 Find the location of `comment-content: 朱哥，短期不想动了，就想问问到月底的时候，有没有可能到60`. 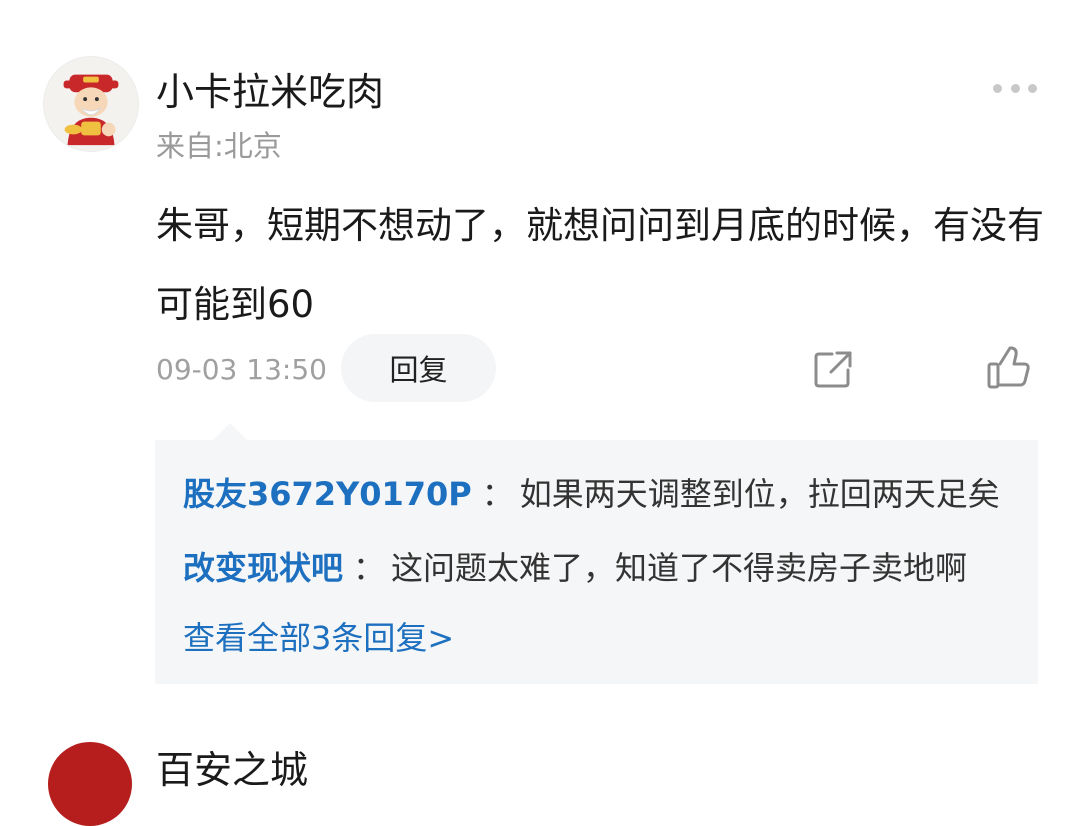

comment-content: 朱哥，短期不想动了，就想问问到月底的时候，有没有可能到60 is located at coordinates (600, 265).